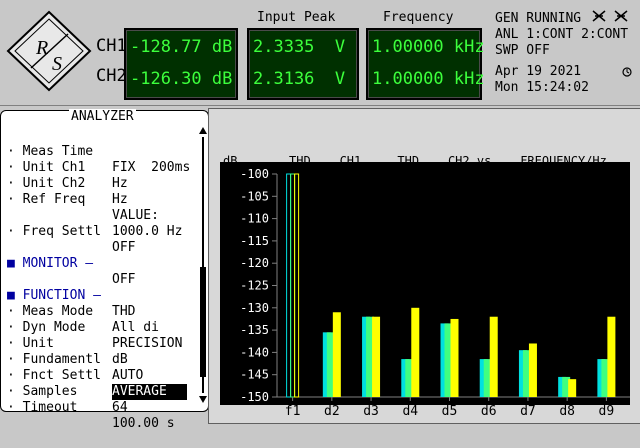 The width and height of the screenshot is (640, 448). What do you see at coordinates (111, 46) in the screenshot?
I see `ch1-label: CH1` at bounding box center [111, 46].